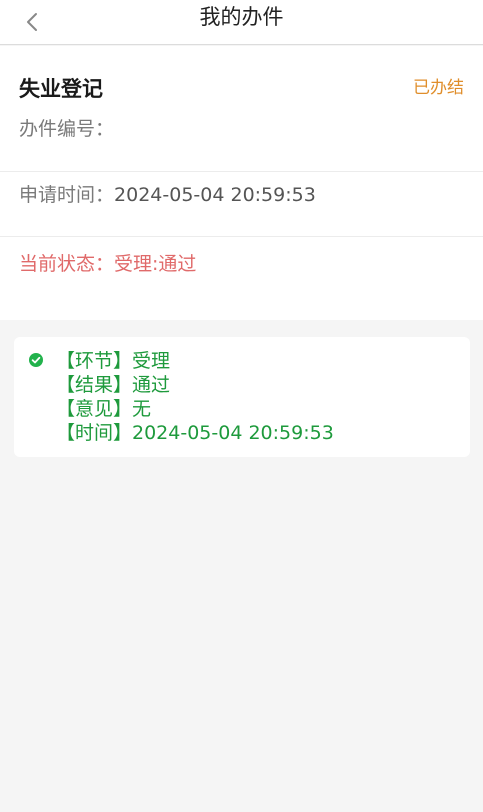 The width and height of the screenshot is (483, 812). I want to click on case-number: 办件编号：, so click(66, 129).